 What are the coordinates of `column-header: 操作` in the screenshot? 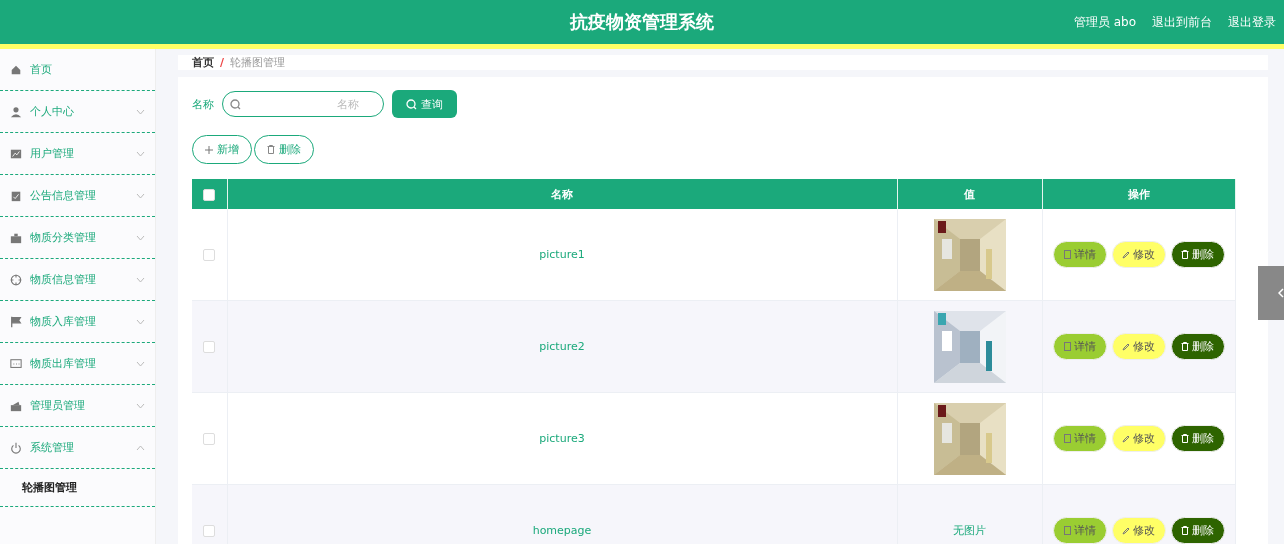 It's located at (1138, 194).